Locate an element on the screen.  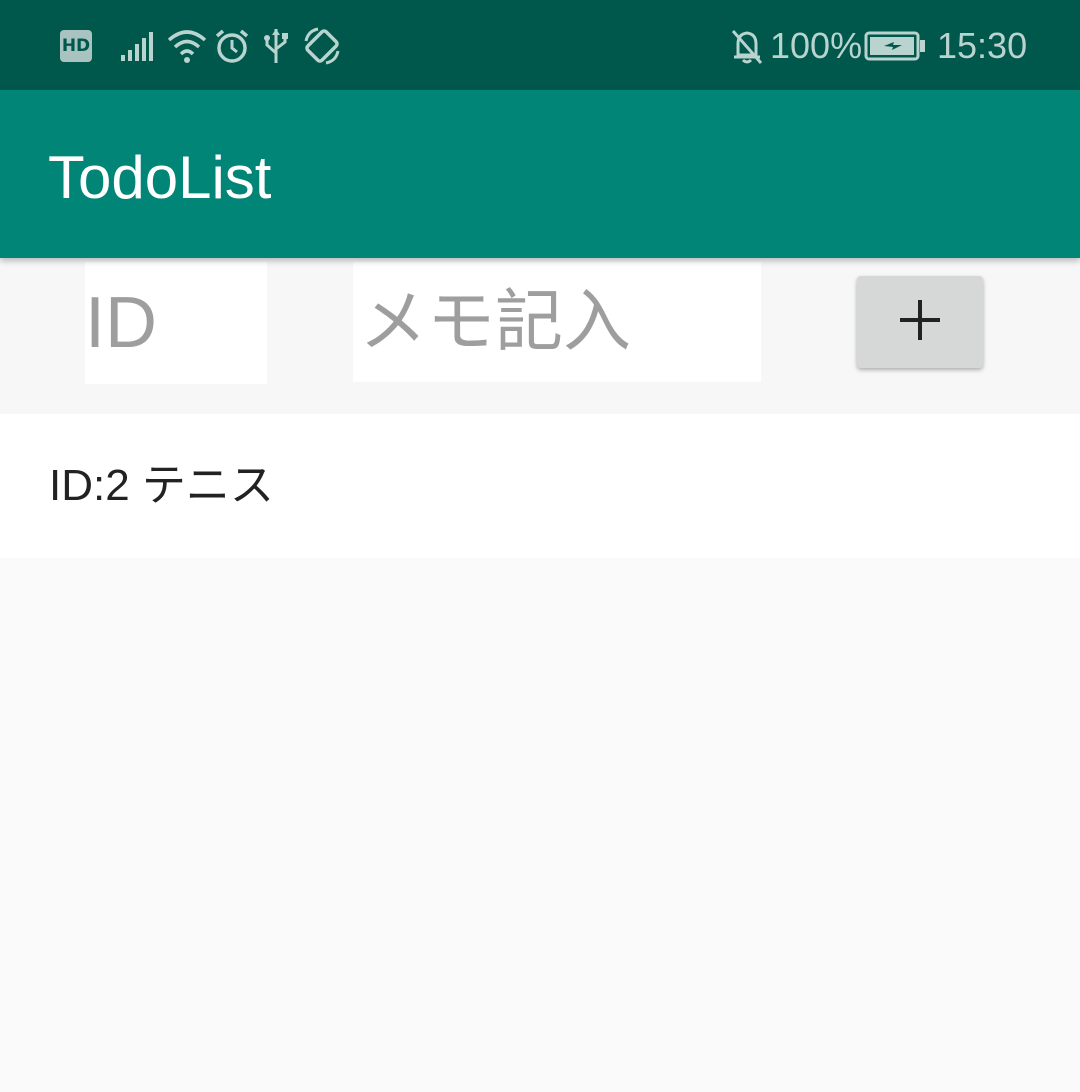
todo-list: ID:2 テニス is located at coordinates (540, 486).